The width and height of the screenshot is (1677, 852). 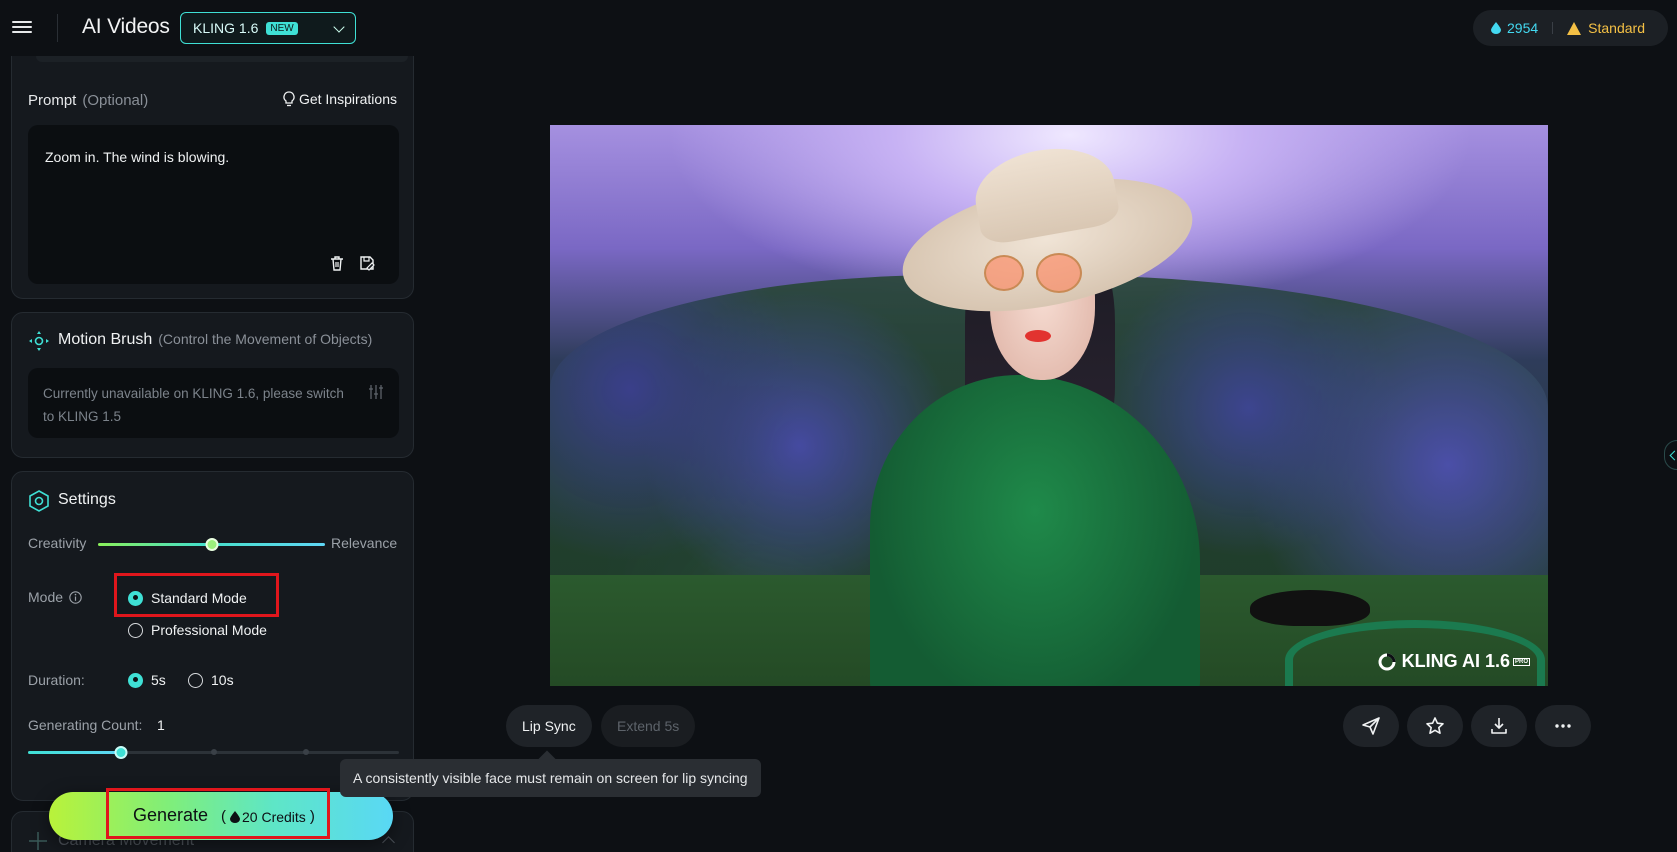 What do you see at coordinates (147, 680) in the screenshot?
I see `duration-5s-radio: 5s` at bounding box center [147, 680].